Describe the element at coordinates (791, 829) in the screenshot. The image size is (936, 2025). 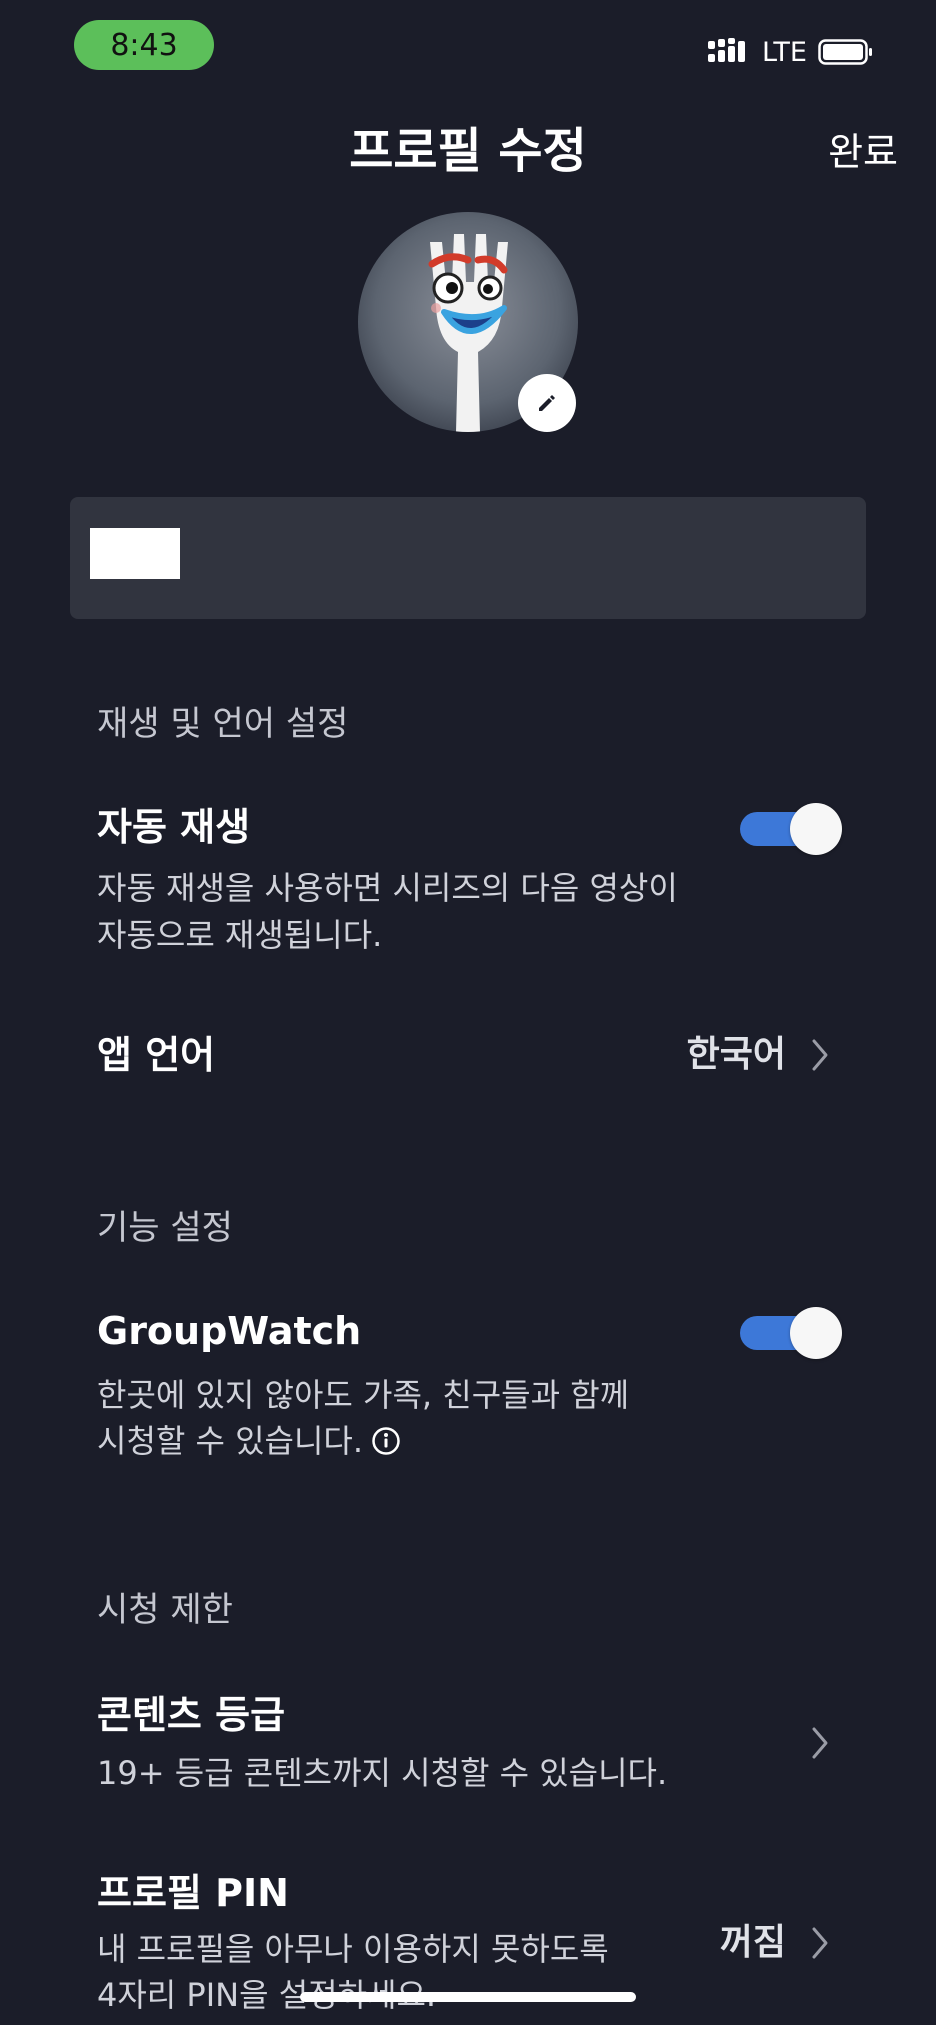
I see `autoplay-toggle` at that location.